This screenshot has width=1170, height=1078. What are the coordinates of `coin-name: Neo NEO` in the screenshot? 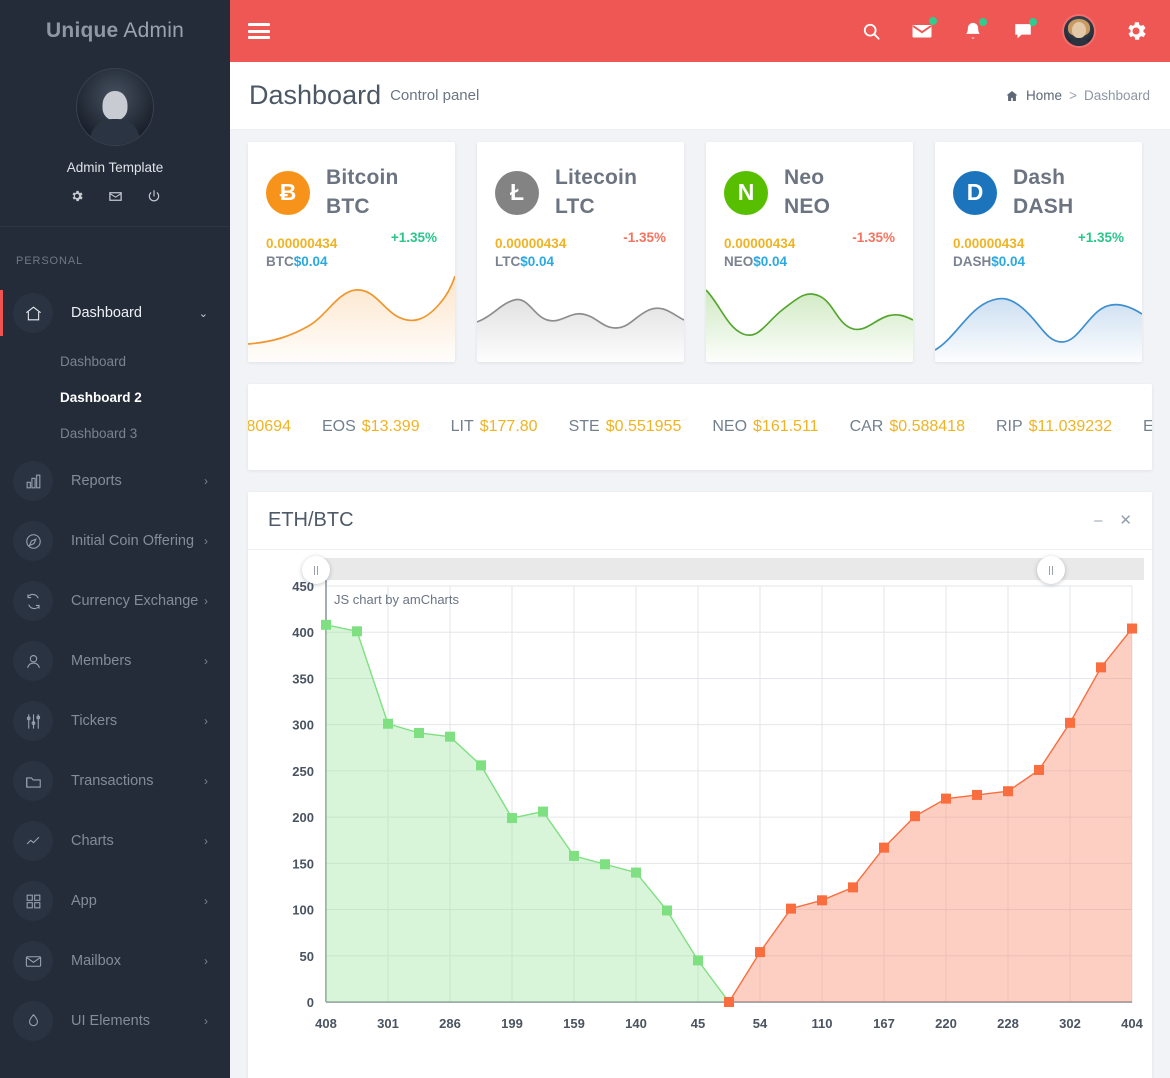 It's located at (807, 192).